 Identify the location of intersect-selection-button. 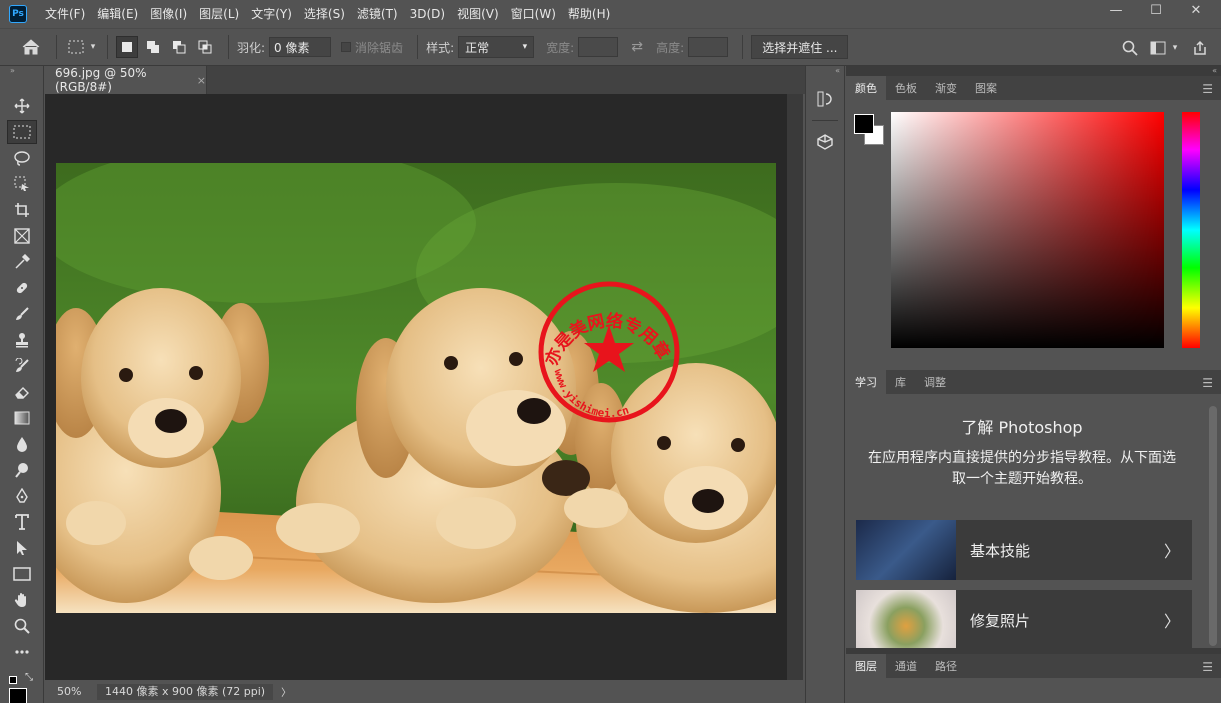
(205, 47).